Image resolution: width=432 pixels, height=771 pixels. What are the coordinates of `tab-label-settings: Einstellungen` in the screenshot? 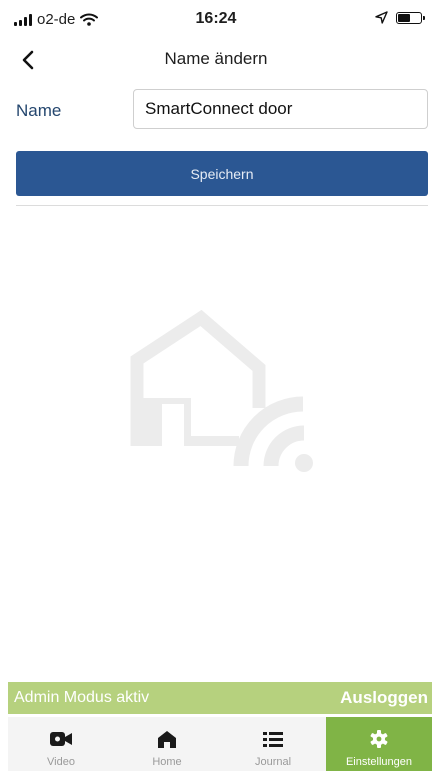 It's located at (379, 762).